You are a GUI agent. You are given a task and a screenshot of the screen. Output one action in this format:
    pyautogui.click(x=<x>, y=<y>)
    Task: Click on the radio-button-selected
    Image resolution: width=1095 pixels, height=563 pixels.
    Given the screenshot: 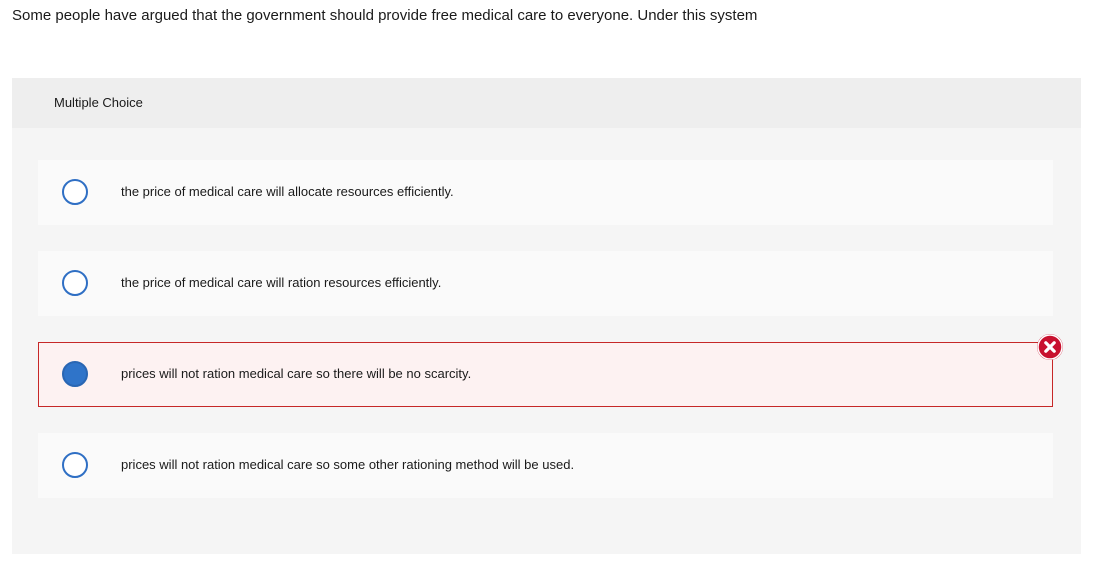 What is the action you would take?
    pyautogui.click(x=75, y=374)
    